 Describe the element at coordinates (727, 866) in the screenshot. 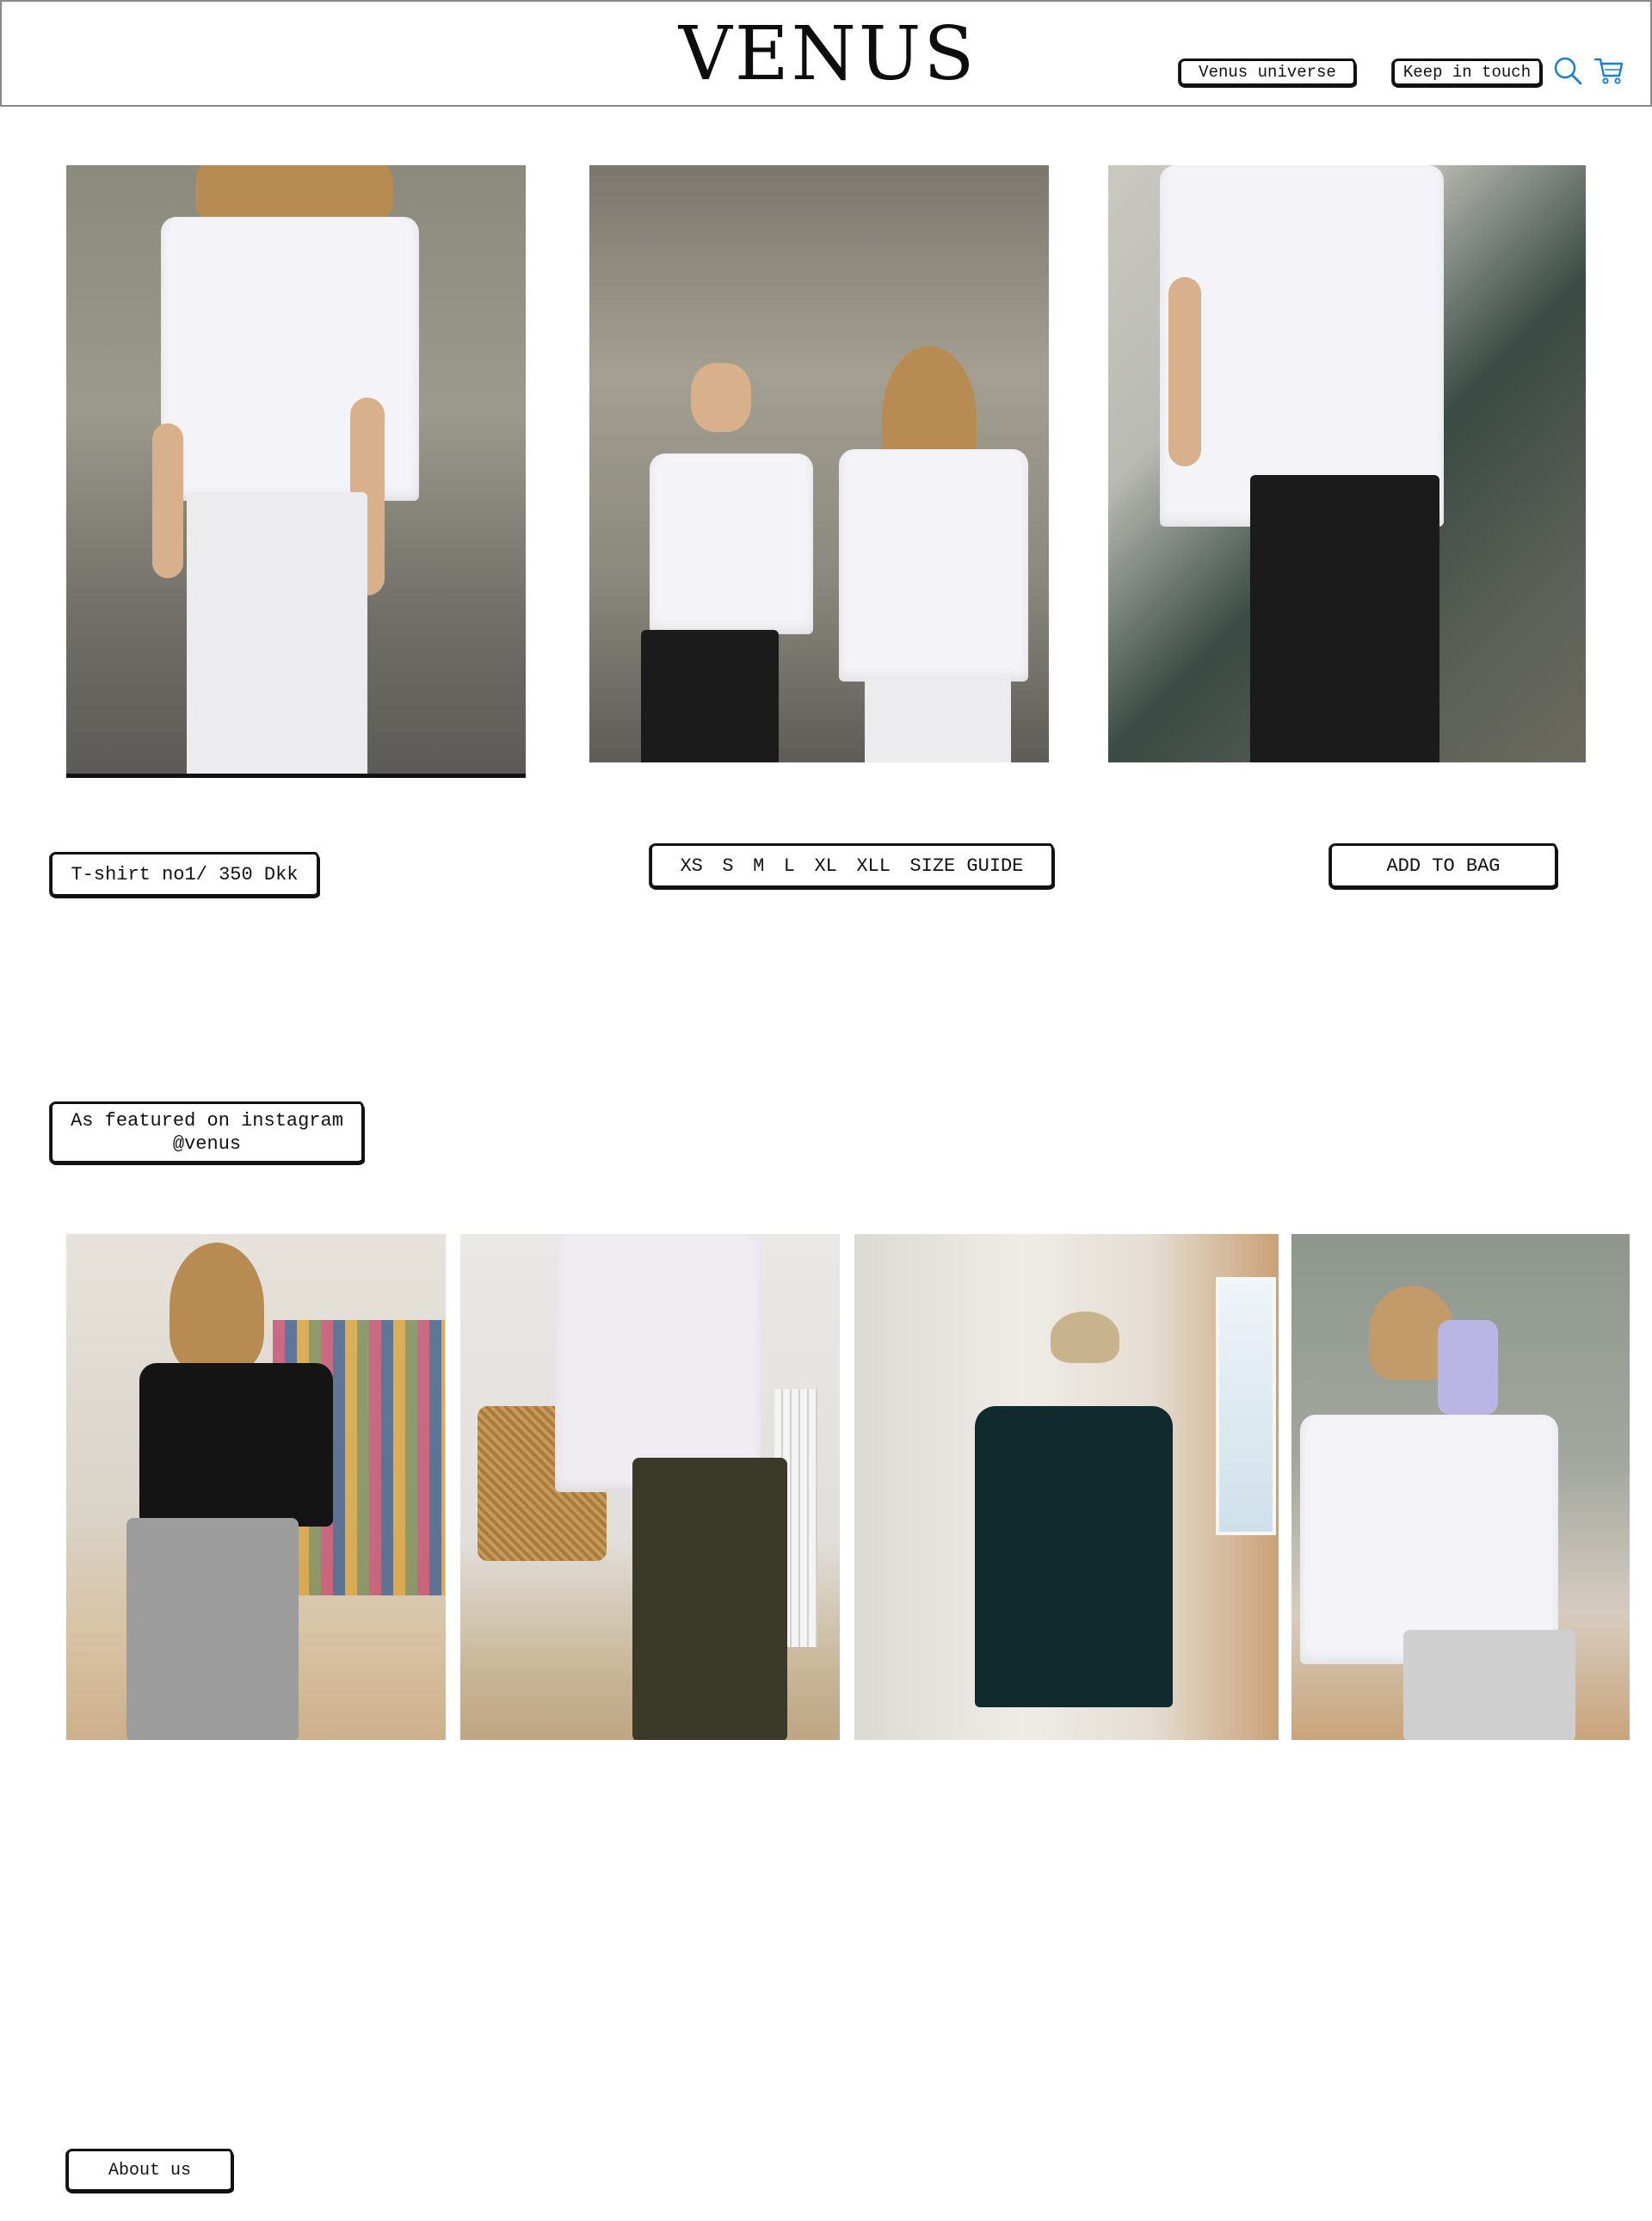

I see `size-option-s: S` at that location.